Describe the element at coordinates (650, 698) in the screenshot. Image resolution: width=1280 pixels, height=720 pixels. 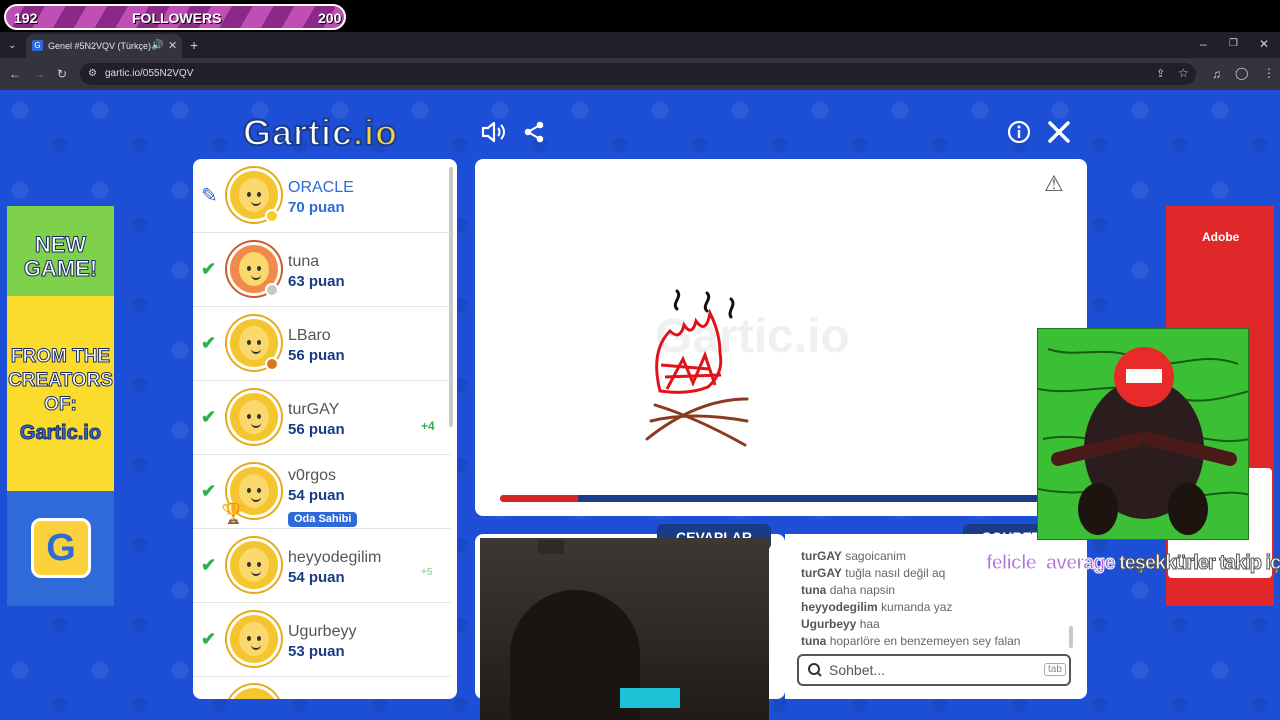
I see `webcam-shirt` at that location.